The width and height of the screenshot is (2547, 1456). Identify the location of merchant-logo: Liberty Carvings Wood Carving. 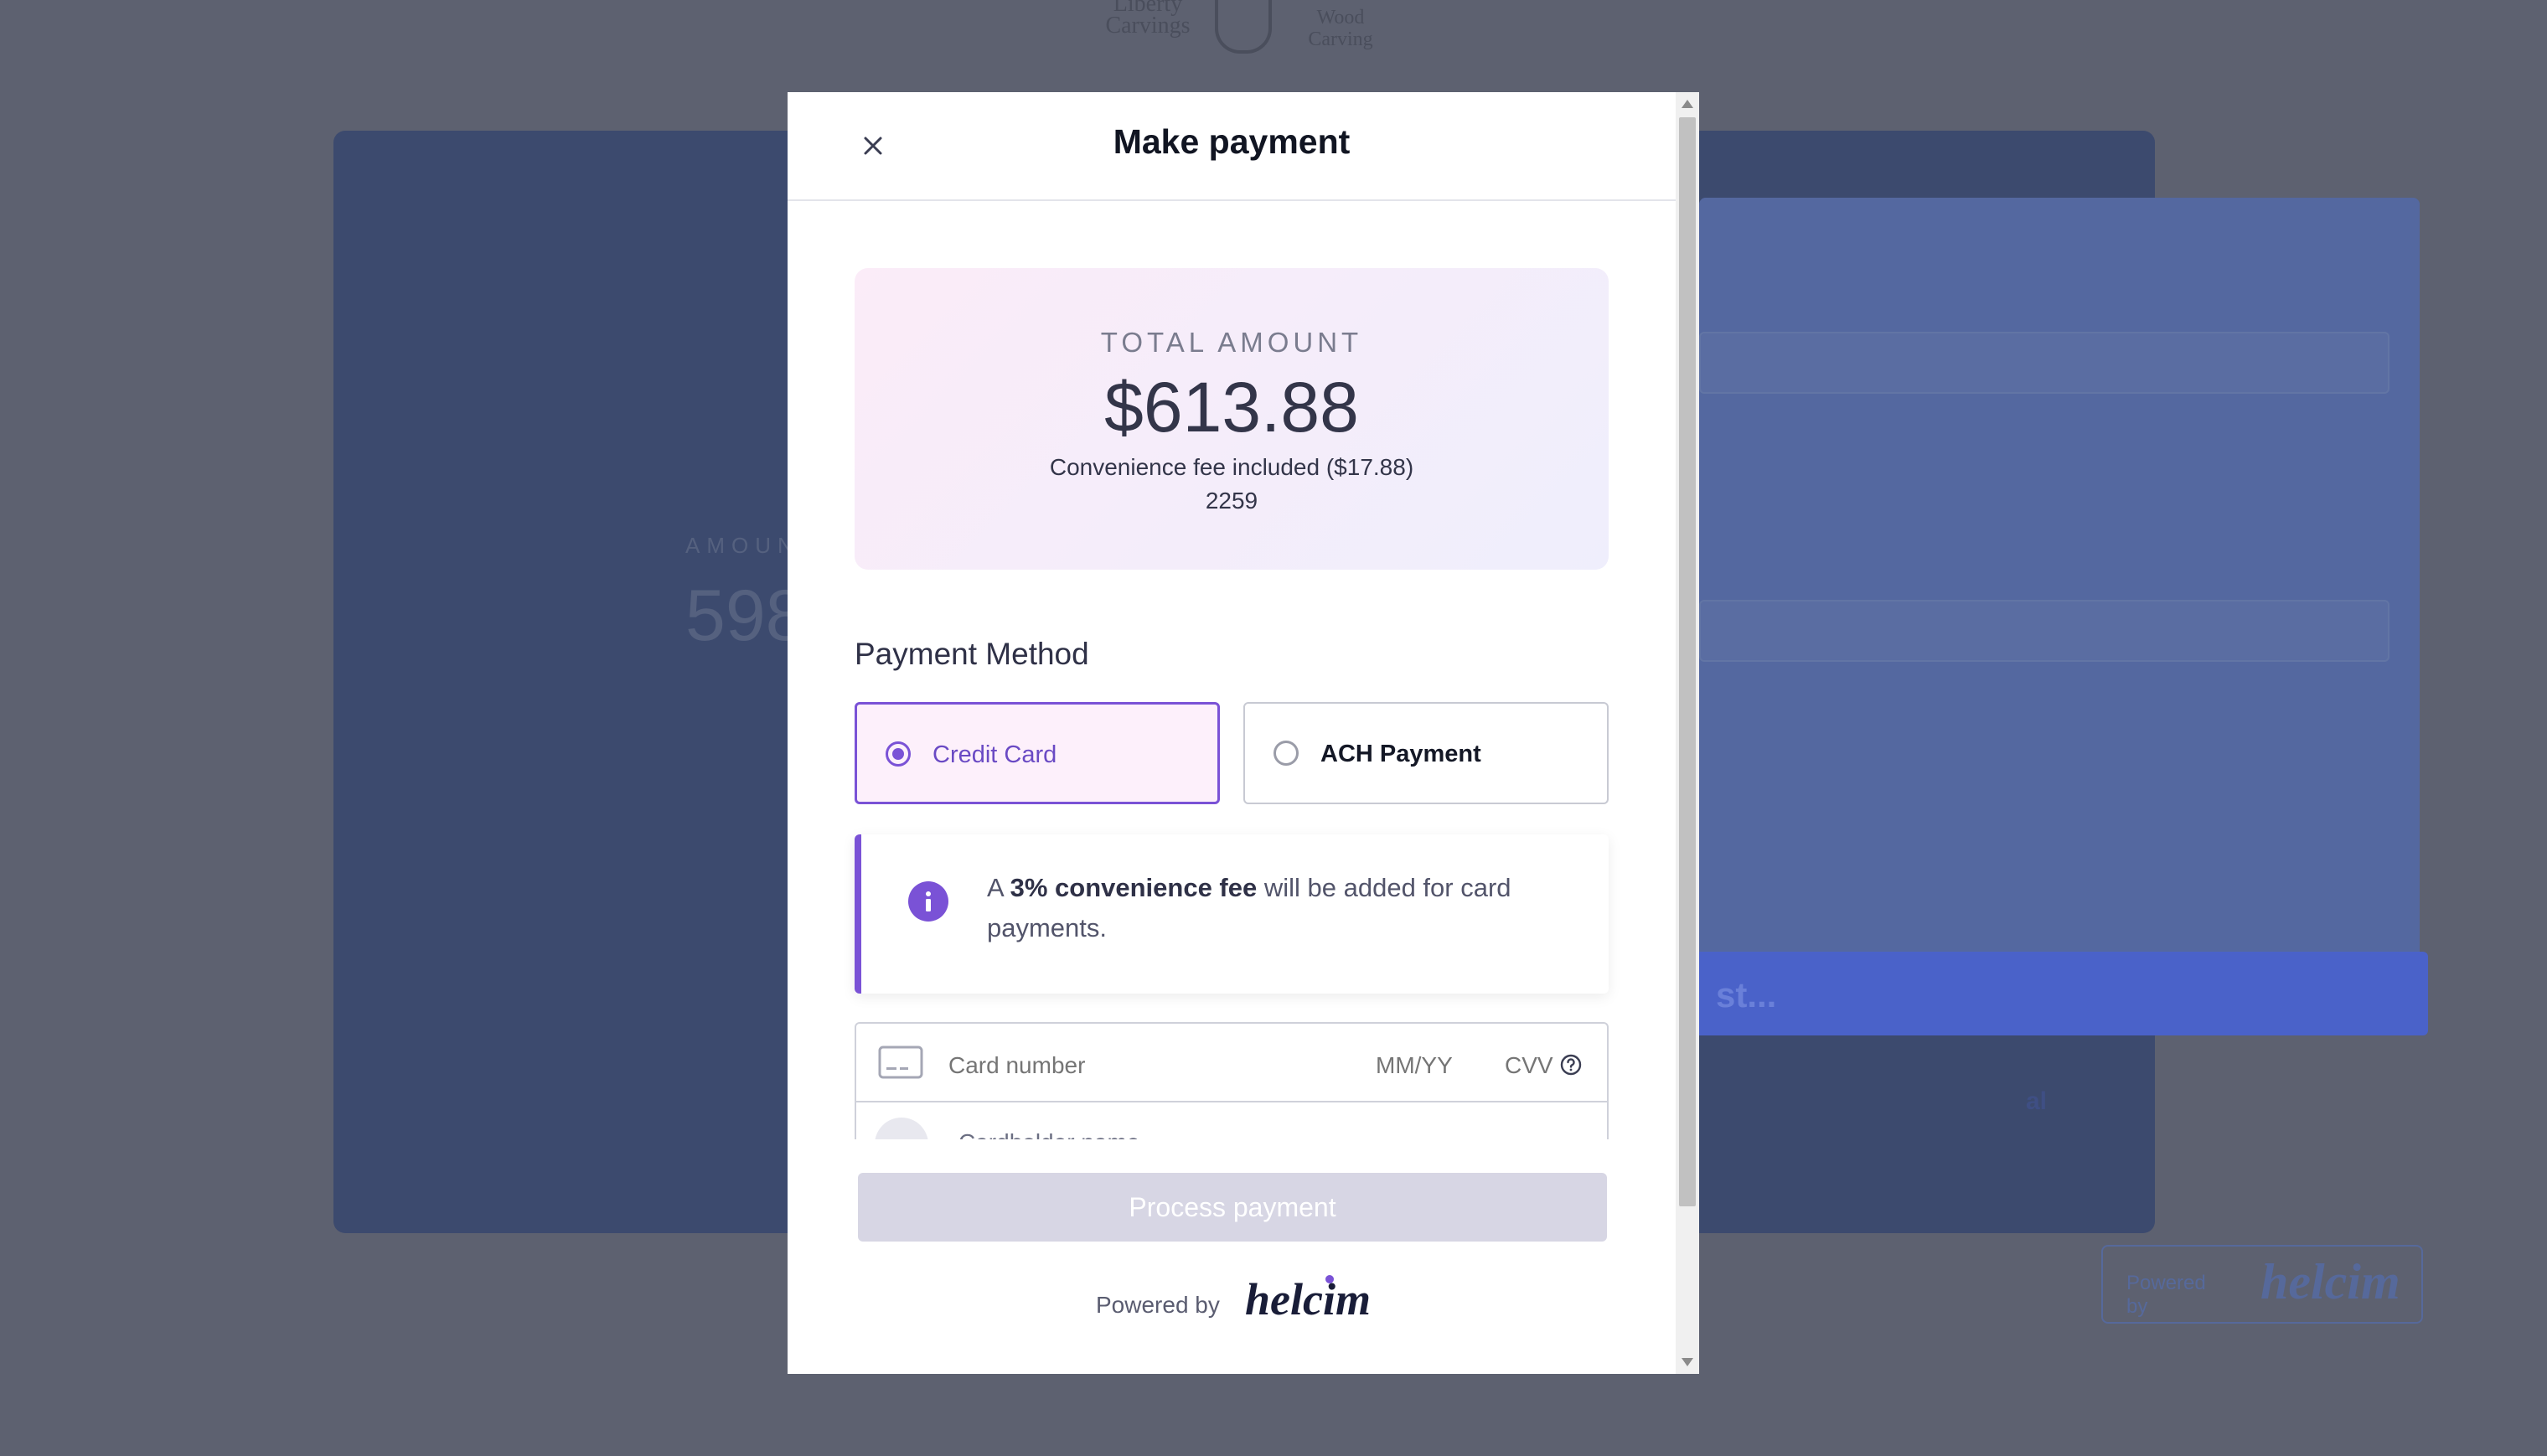
(1240, 29).